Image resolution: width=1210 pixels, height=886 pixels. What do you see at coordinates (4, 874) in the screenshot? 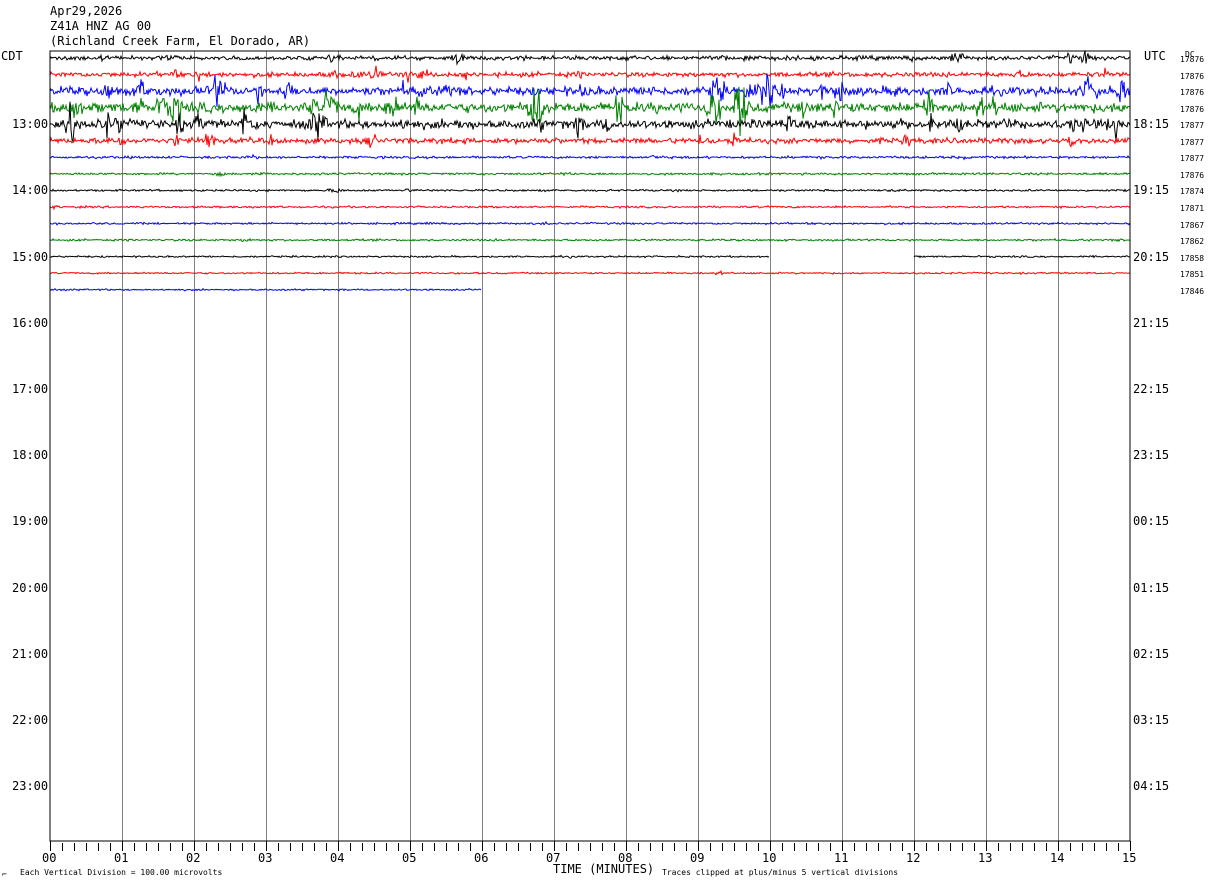
I see `corner-icon: ⌐` at bounding box center [4, 874].